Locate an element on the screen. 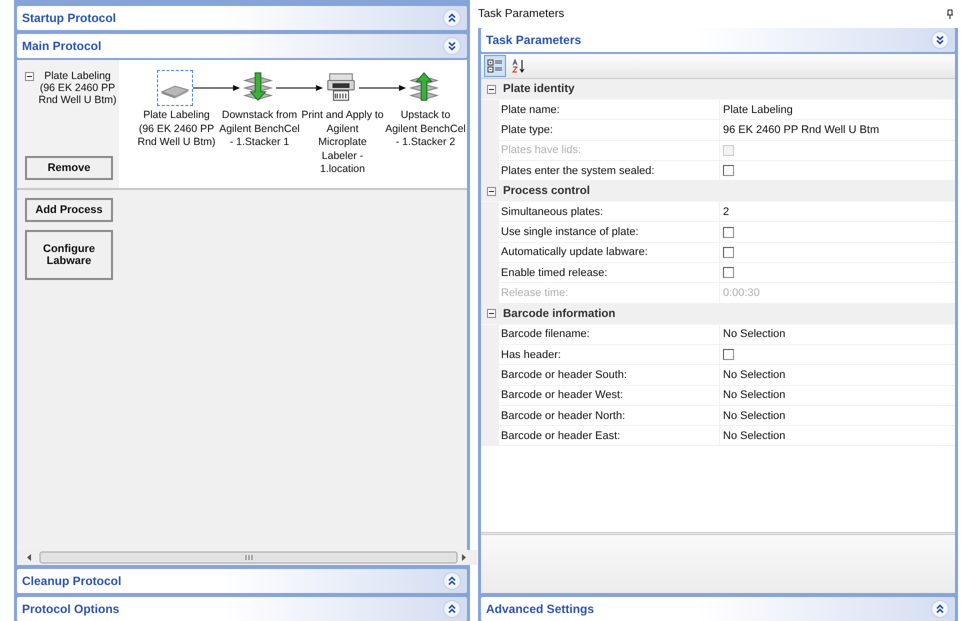 This screenshot has height=621, width=961. section-header: Startup Protocol is located at coordinates (242, 18).